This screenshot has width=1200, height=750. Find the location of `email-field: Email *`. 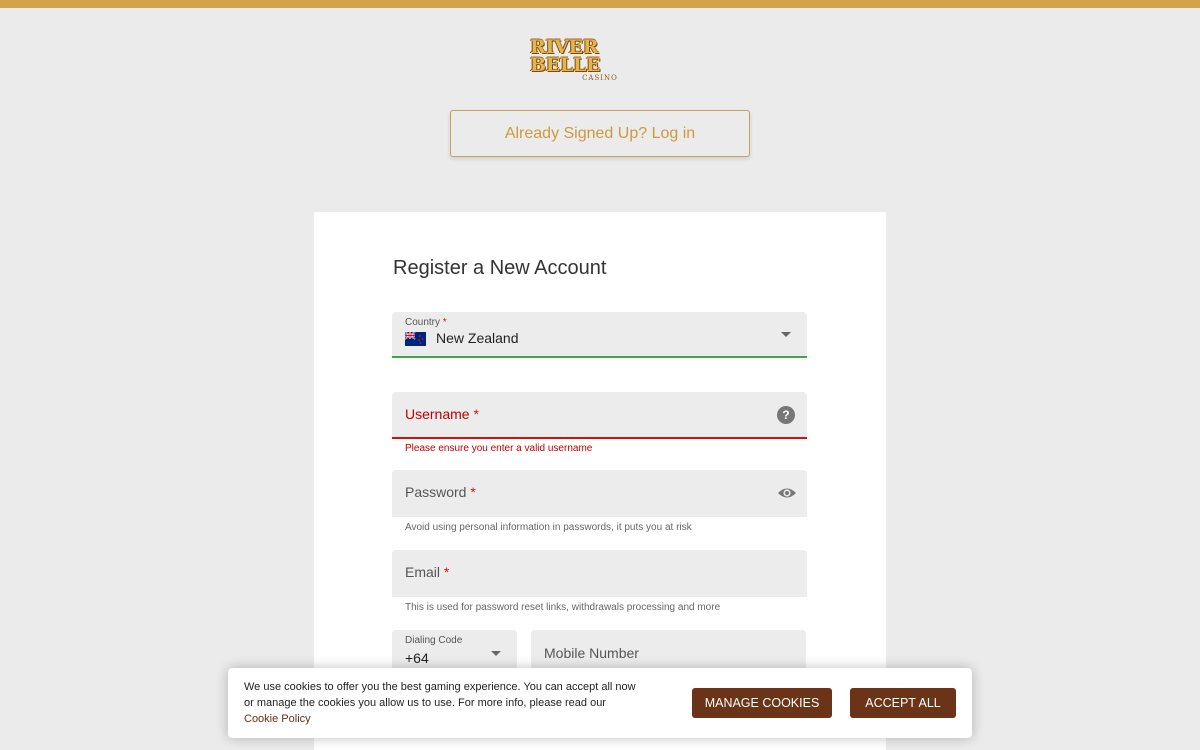

email-field: Email * is located at coordinates (599, 573).